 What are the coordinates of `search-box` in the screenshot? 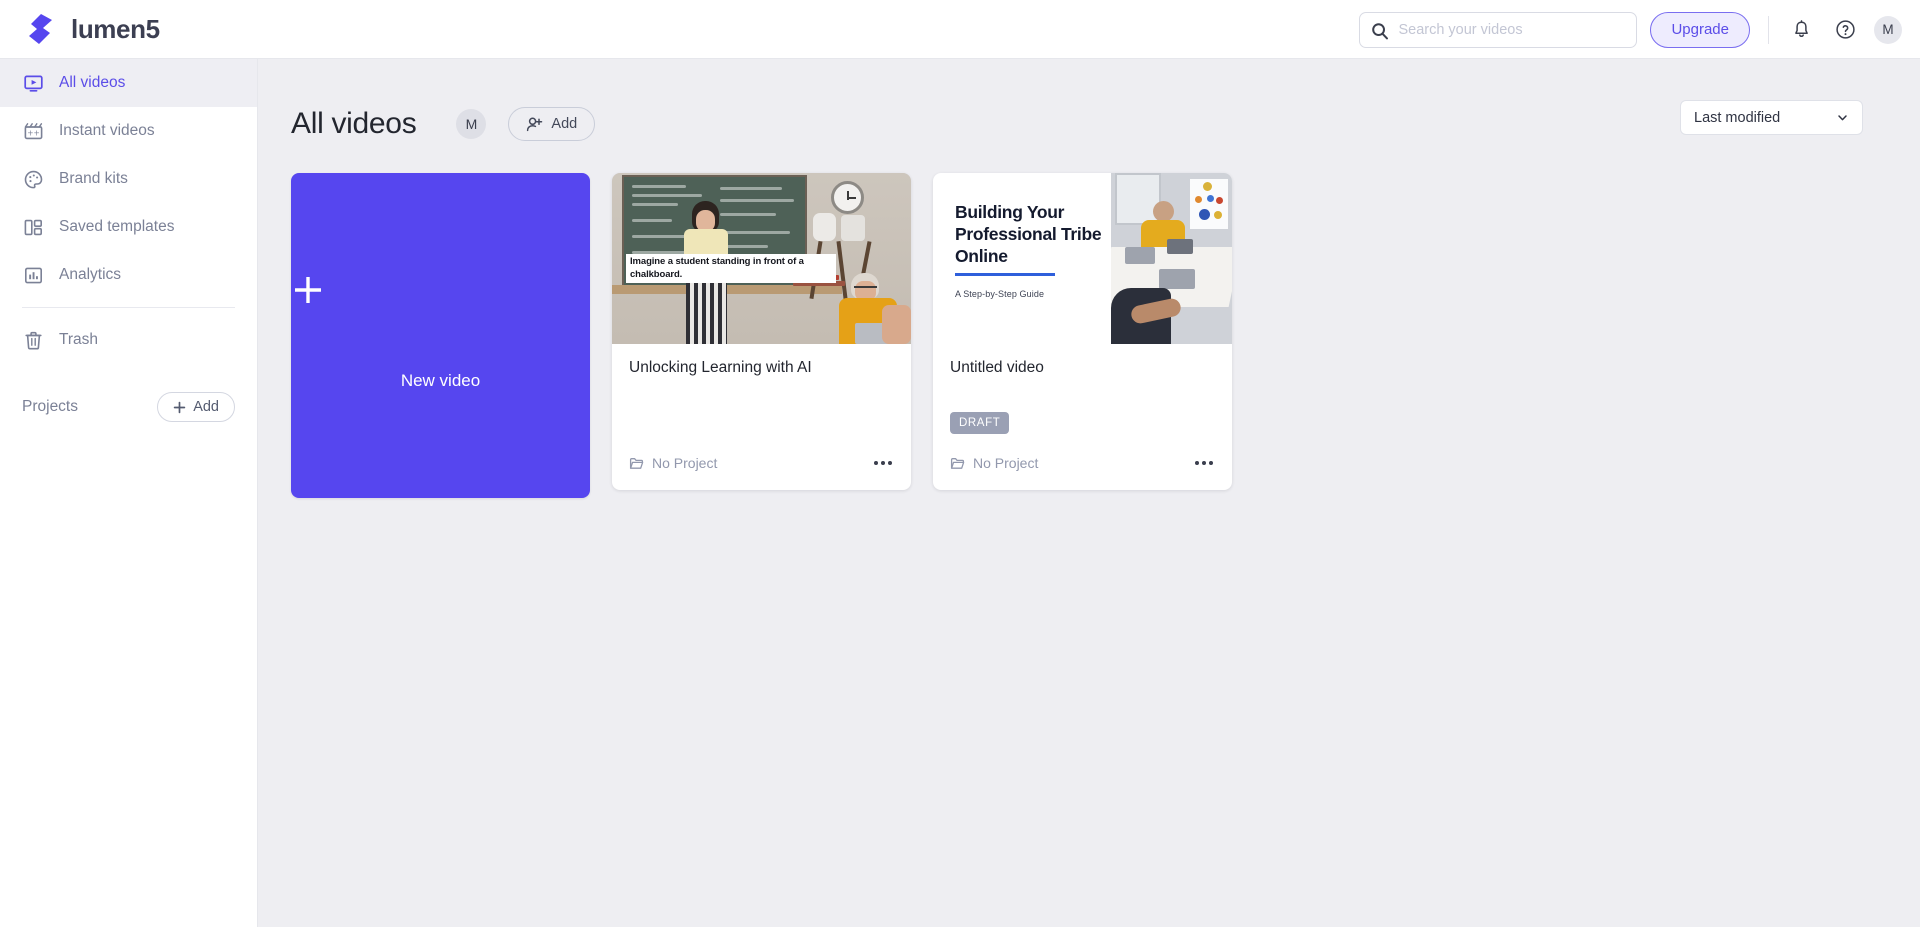 It's located at (1498, 29).